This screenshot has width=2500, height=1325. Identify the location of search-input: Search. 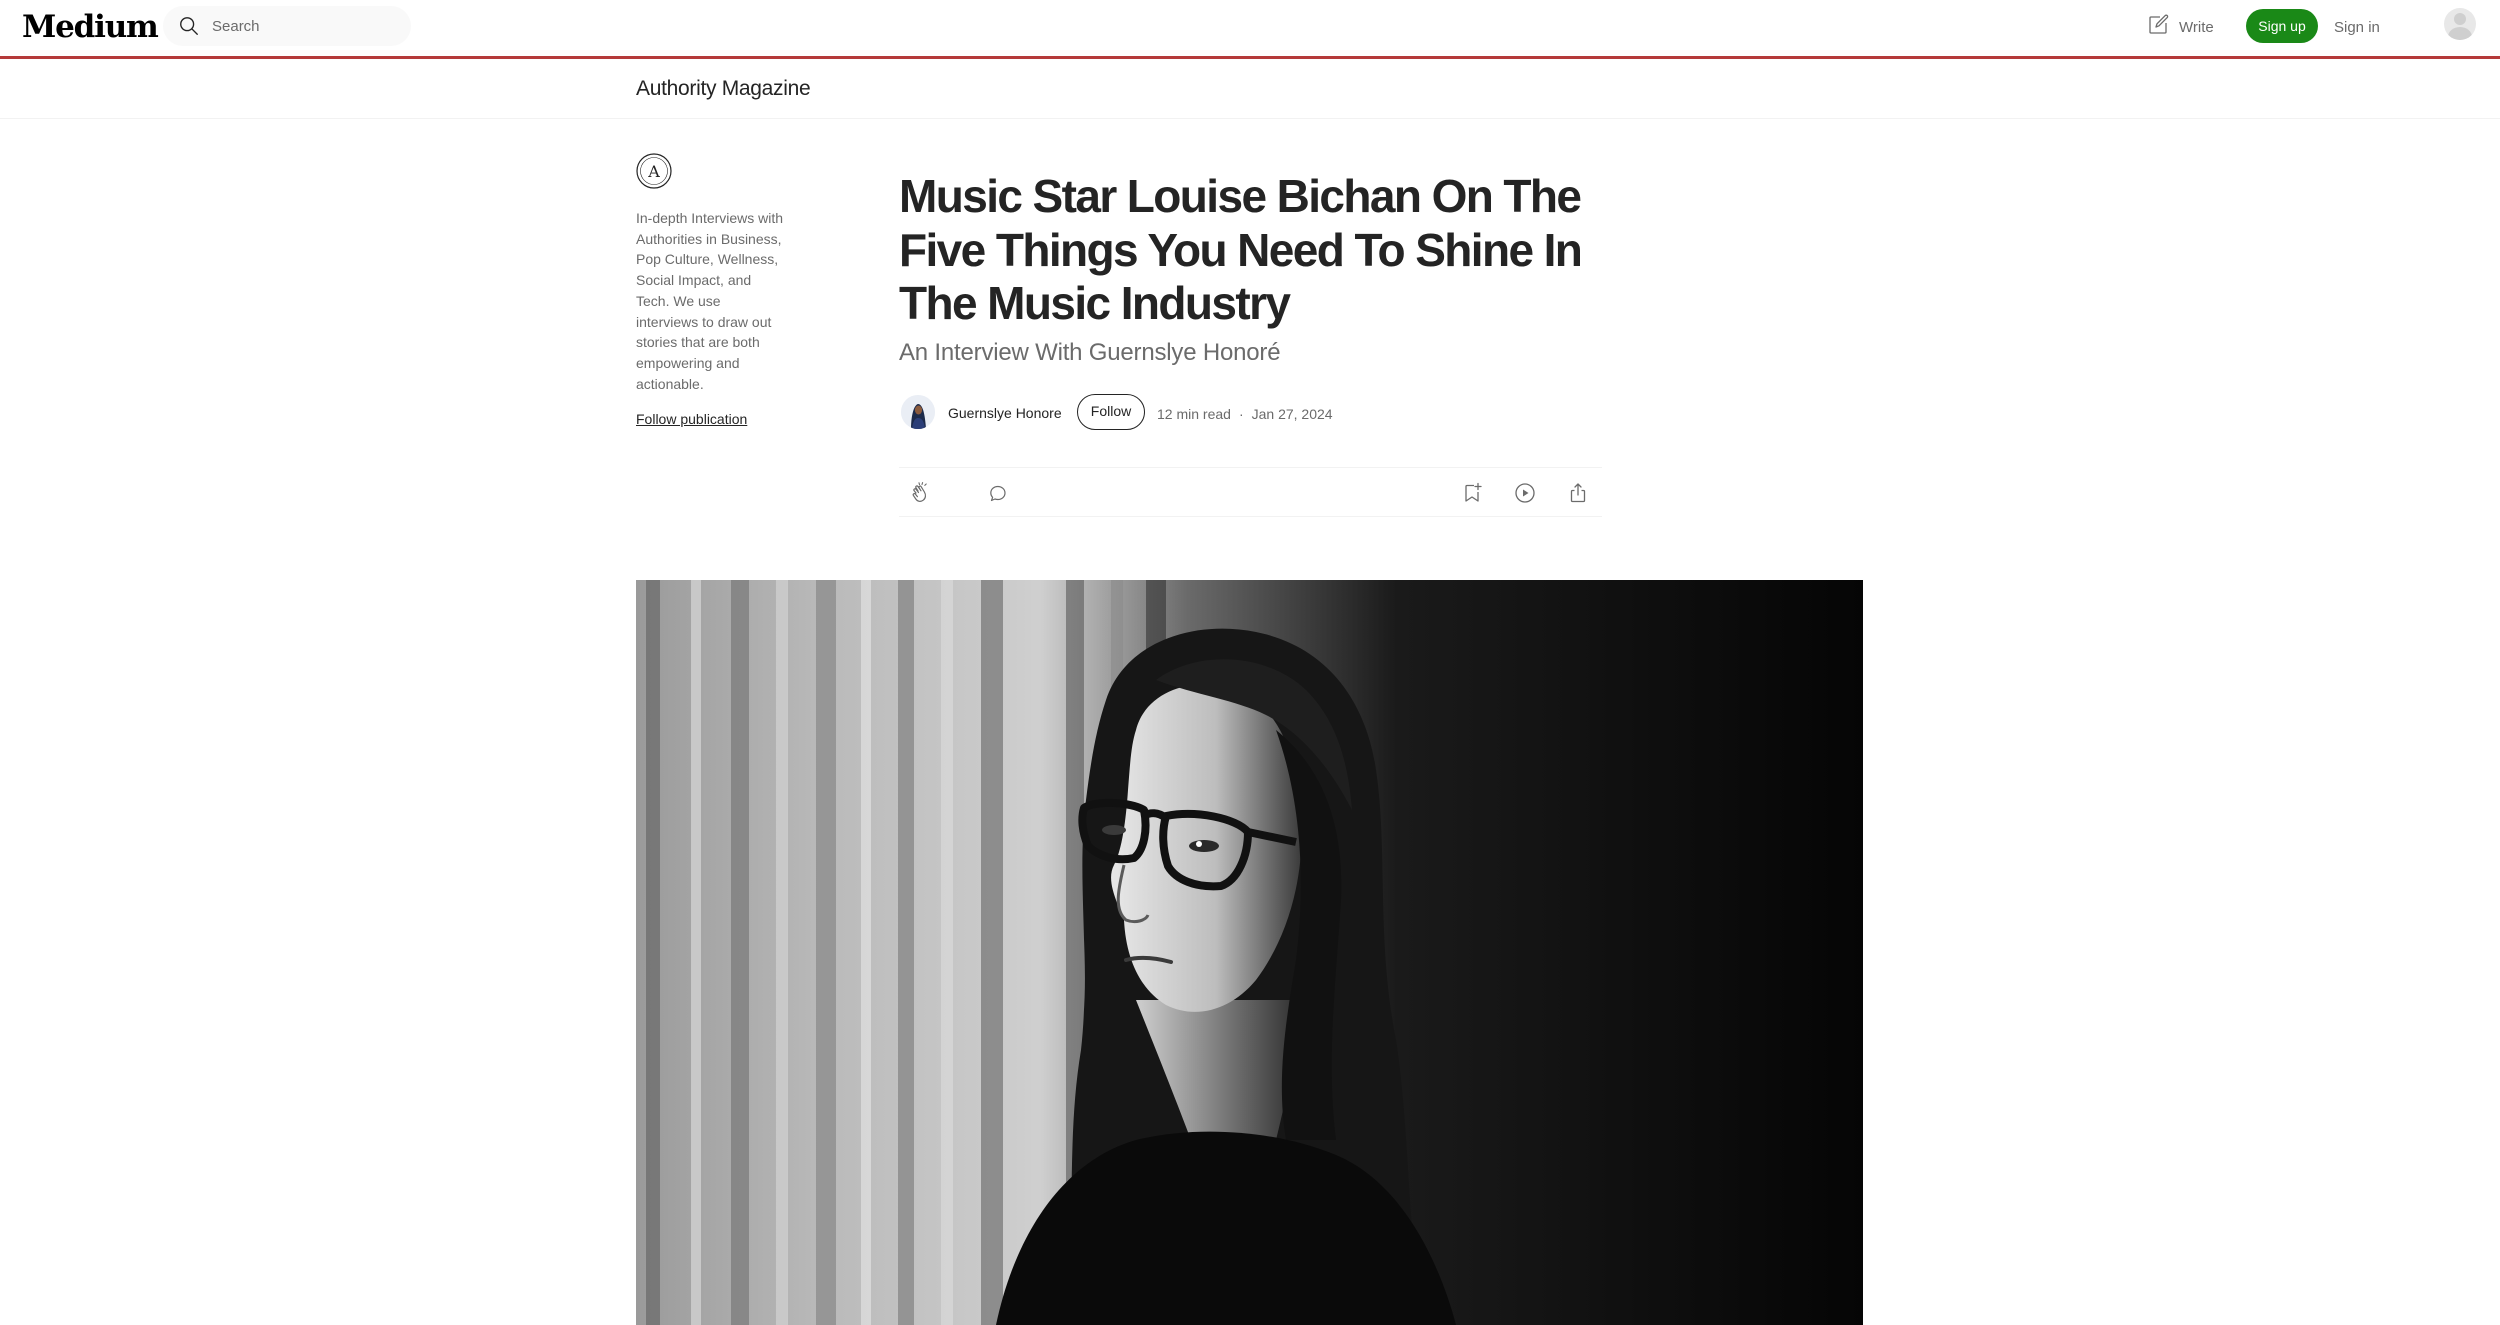
(236, 26).